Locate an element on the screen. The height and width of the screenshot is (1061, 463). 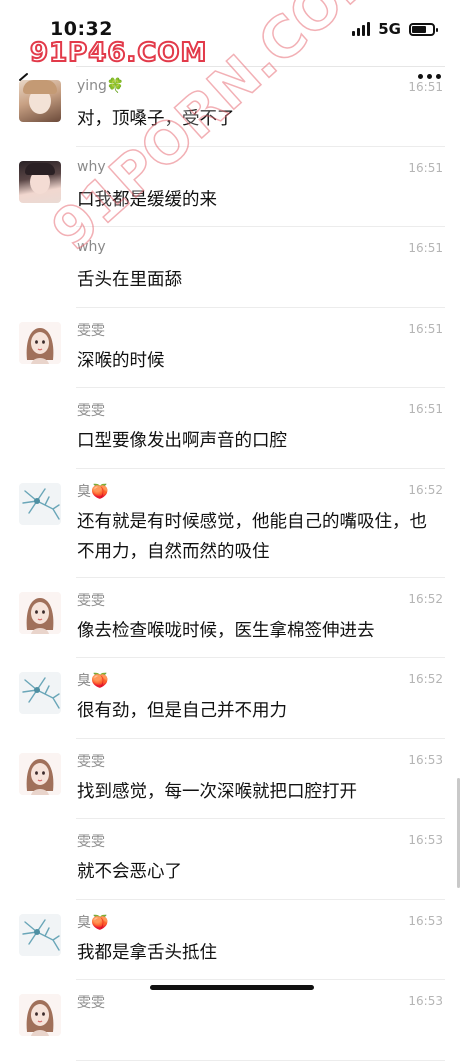
message-text: 我都是拿舌头抵住 is located at coordinates (260, 953).